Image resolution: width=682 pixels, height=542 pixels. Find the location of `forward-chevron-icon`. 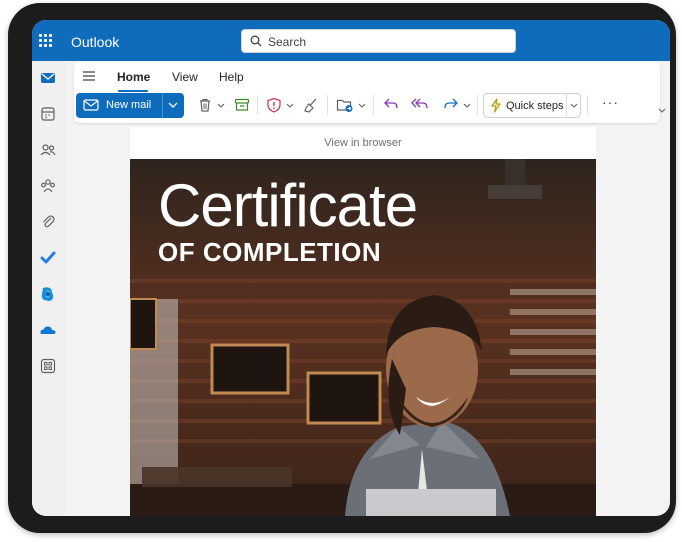

forward-chevron-icon is located at coordinates (467, 106).